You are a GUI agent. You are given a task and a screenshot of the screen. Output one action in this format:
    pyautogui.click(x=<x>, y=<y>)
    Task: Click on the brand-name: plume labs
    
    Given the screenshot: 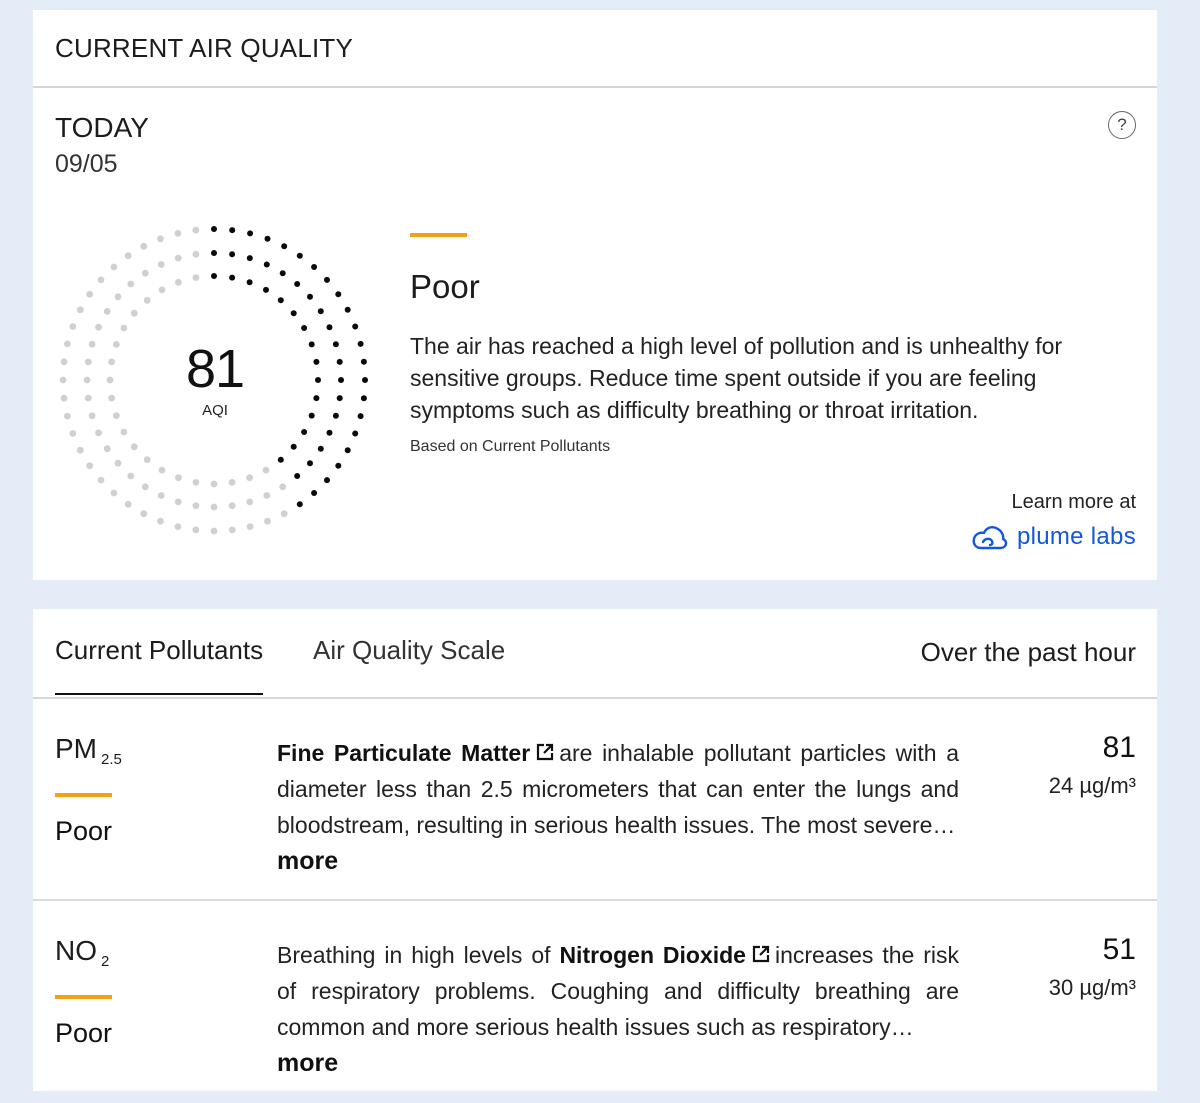 What is the action you would take?
    pyautogui.click(x=1076, y=536)
    